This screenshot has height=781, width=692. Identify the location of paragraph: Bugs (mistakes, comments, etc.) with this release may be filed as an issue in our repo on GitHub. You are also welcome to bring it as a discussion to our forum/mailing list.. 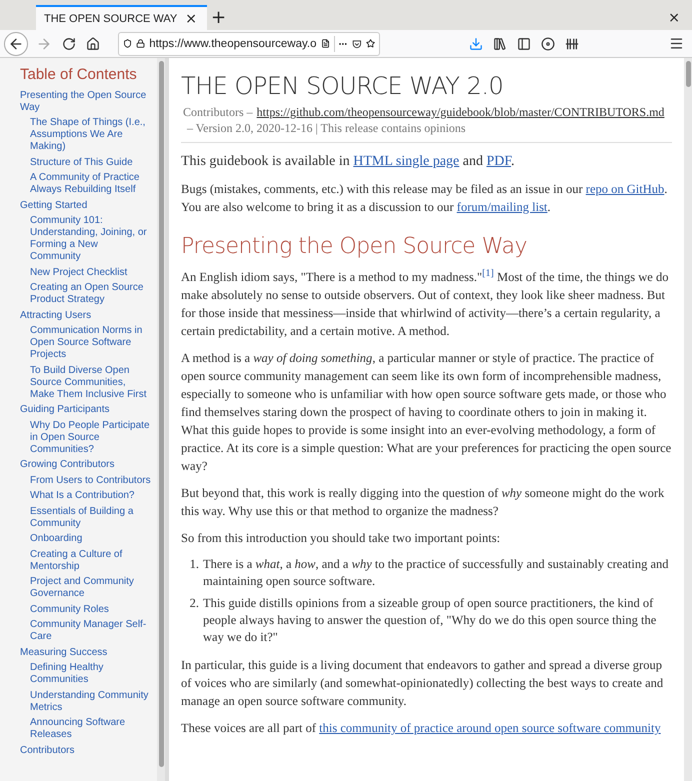
(424, 198).